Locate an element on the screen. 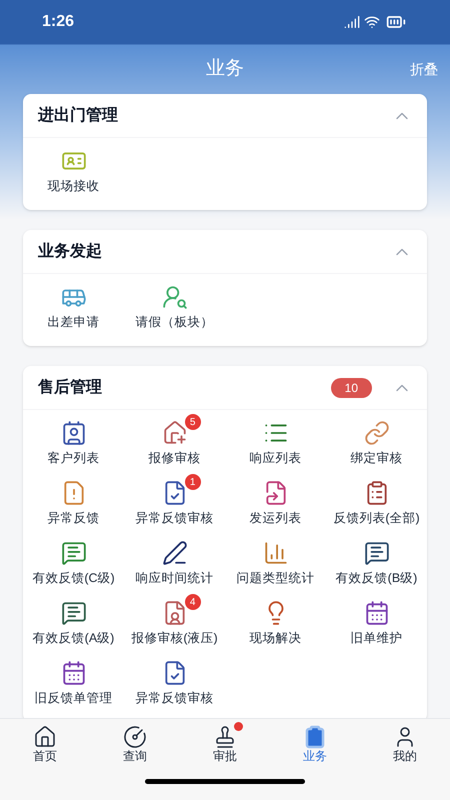 The height and width of the screenshot is (800, 450). feature-item: 请假（板块） is located at coordinates (174, 312).